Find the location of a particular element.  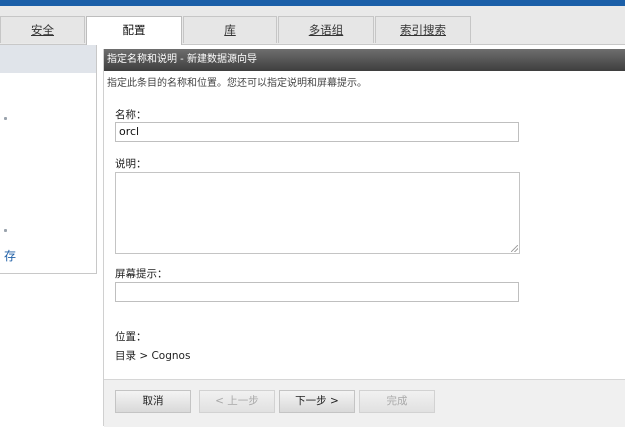

wizard-title-bar: 指定名称和说明 - 新建数据源向导 is located at coordinates (364, 60).